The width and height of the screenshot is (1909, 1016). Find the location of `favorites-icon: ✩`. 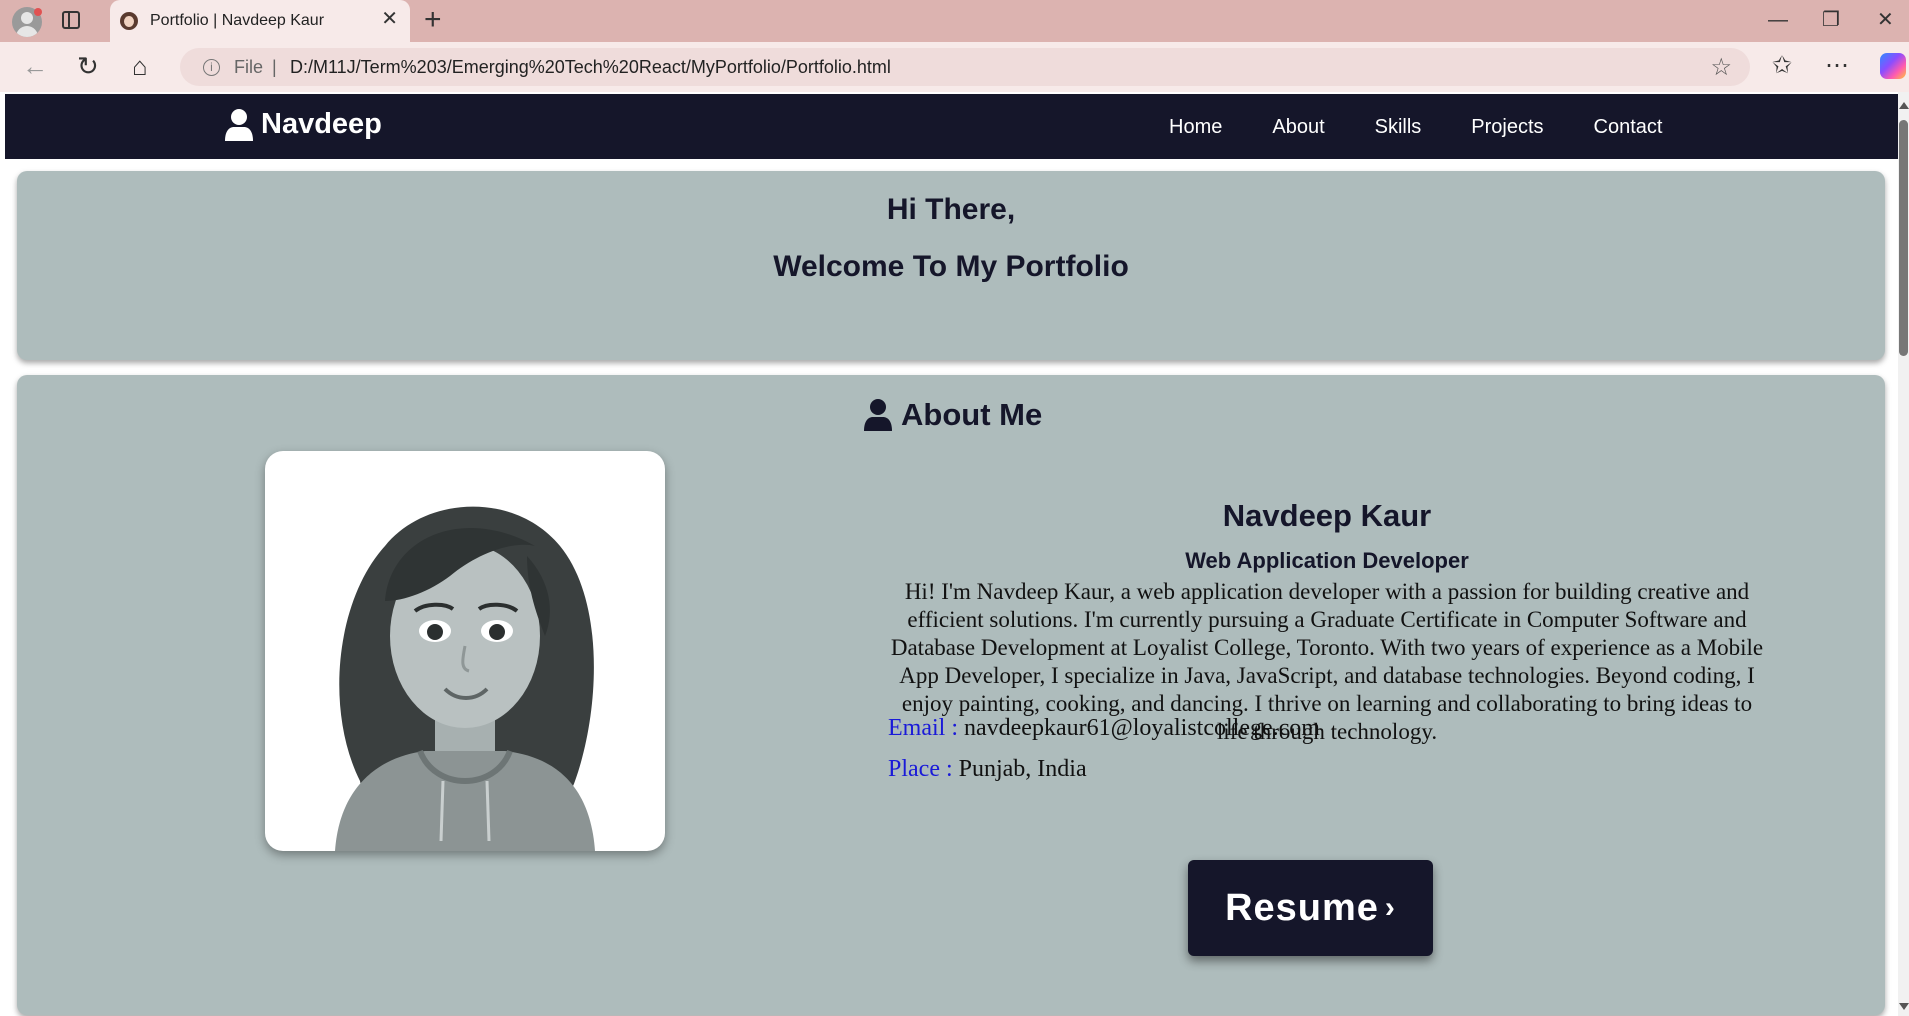

favorites-icon: ✩ is located at coordinates (1782, 66).